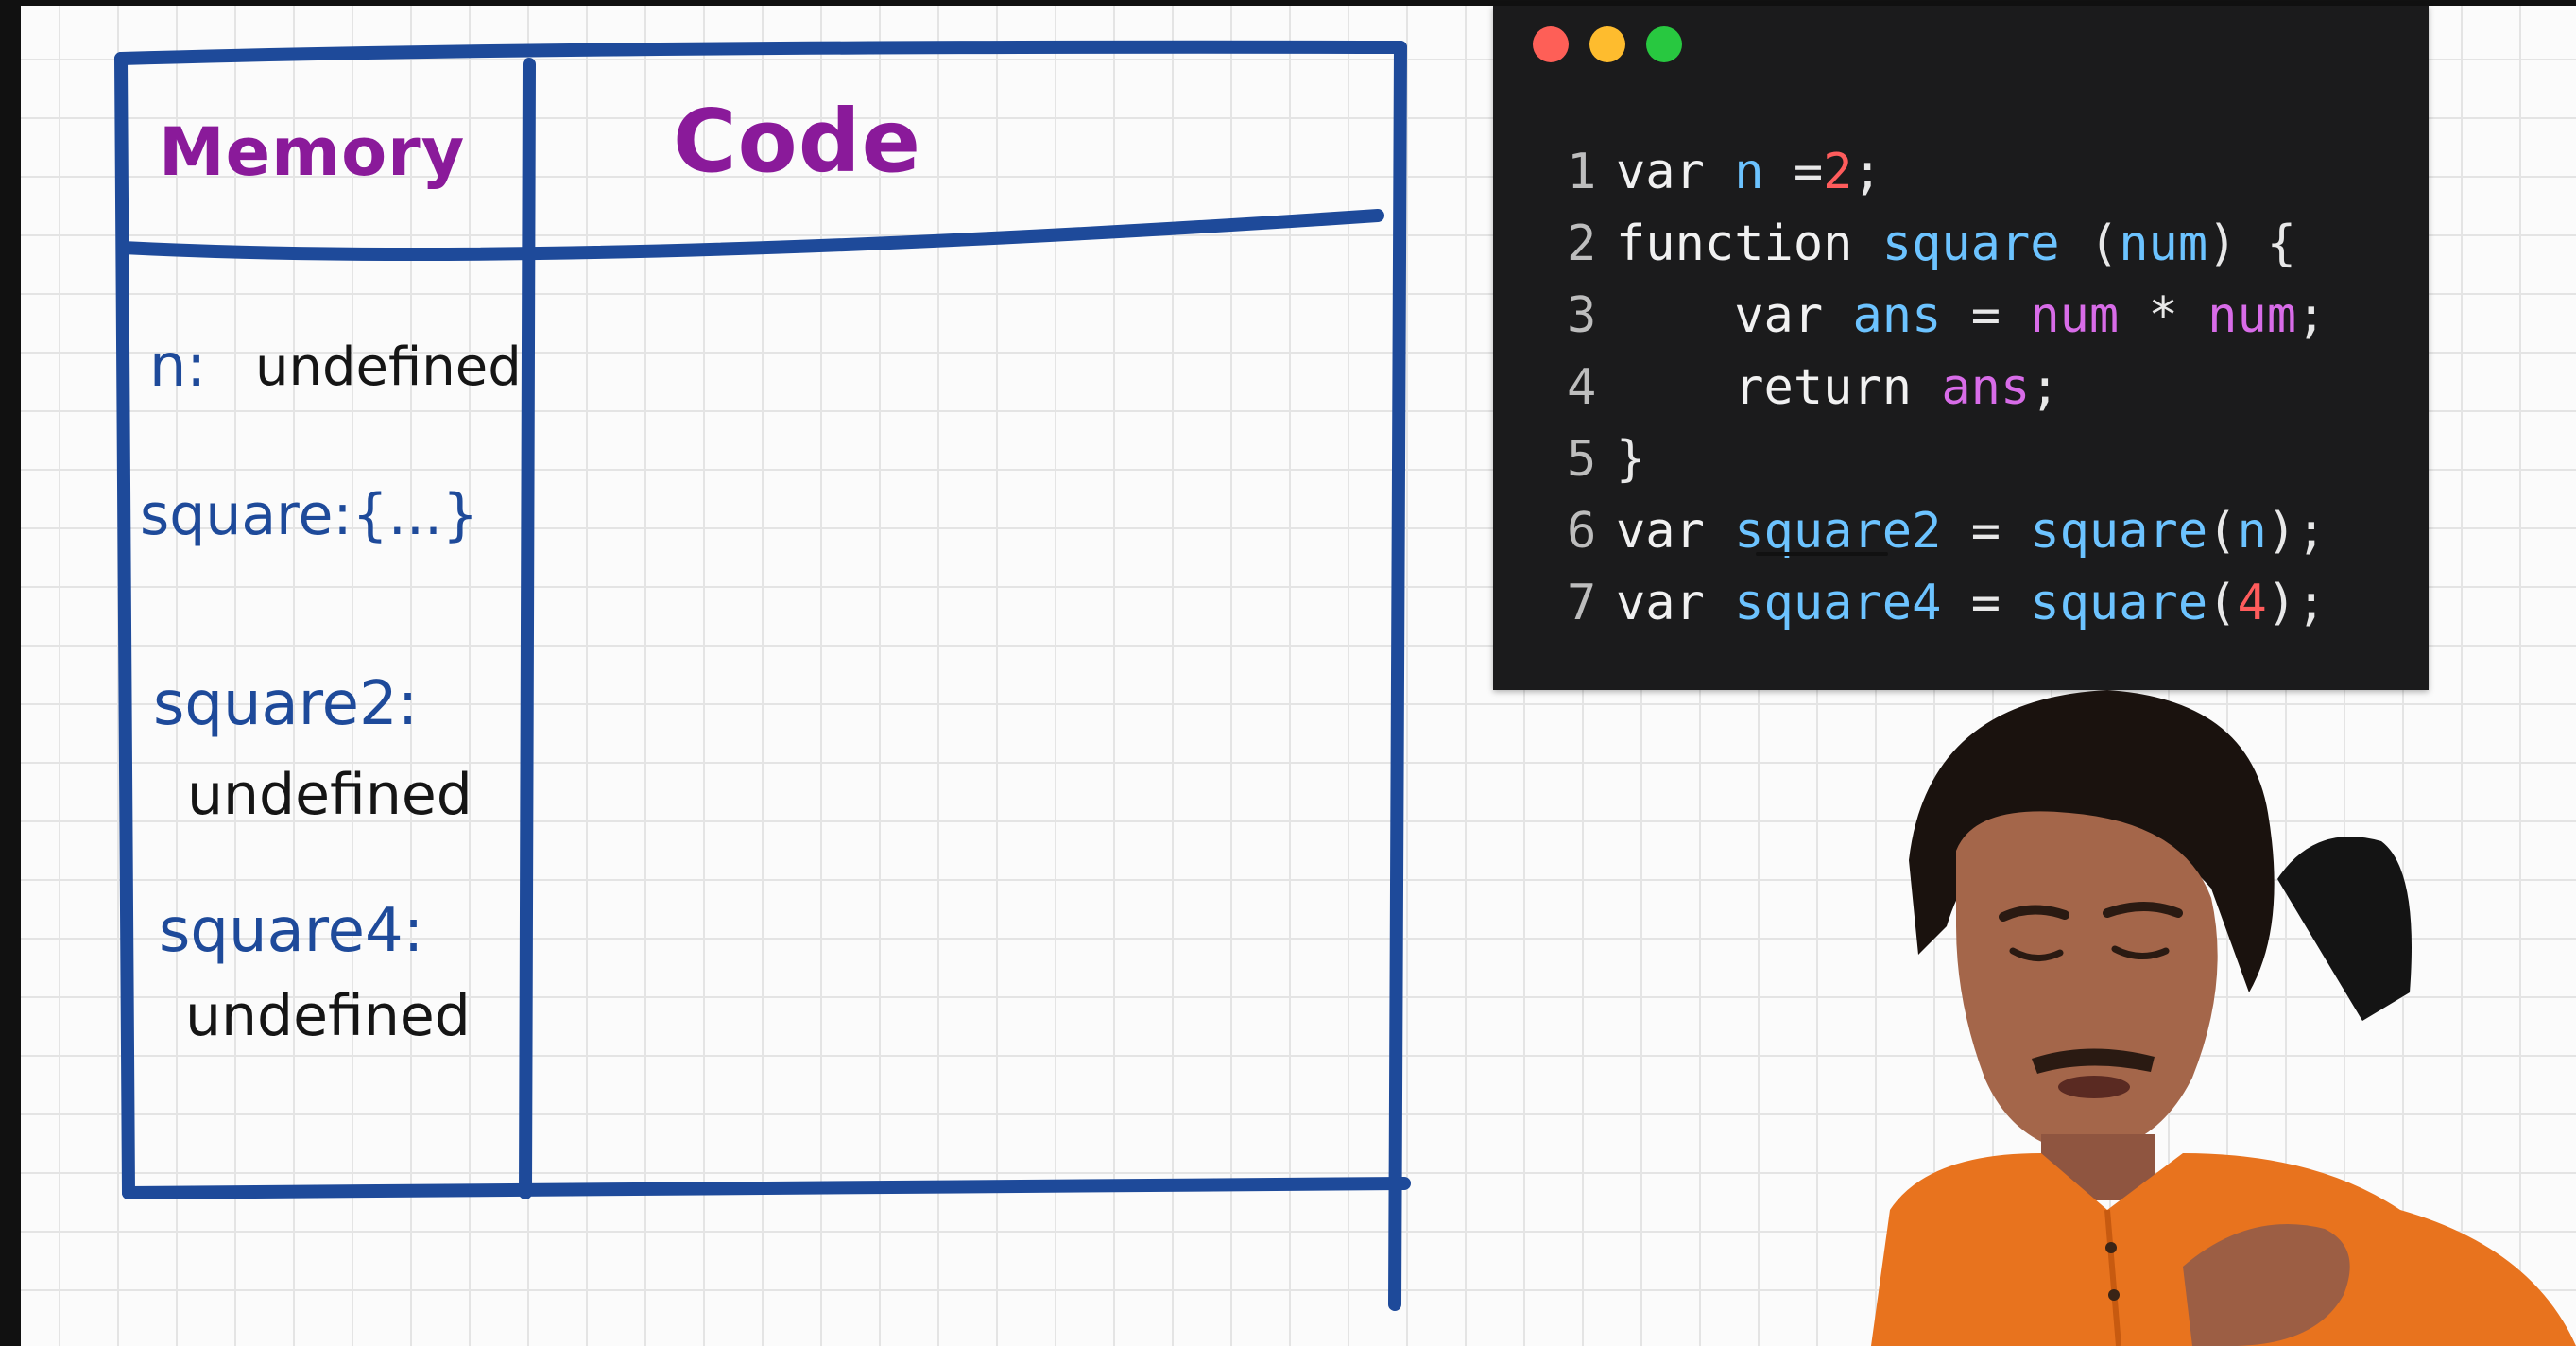 The height and width of the screenshot is (1346, 2576). What do you see at coordinates (1551, 44) in the screenshot?
I see `close-window-dot` at bounding box center [1551, 44].